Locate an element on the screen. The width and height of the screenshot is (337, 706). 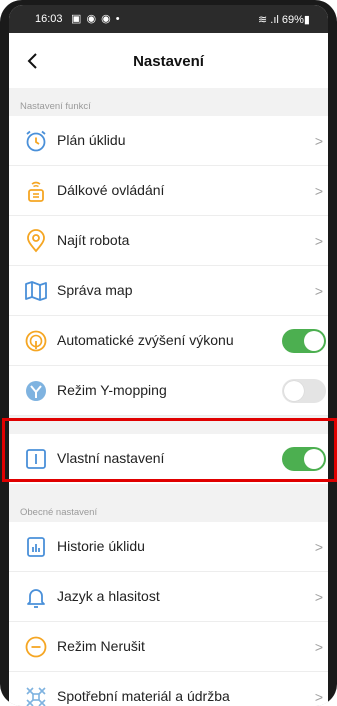
section-header-functions: Nastavení funkcí is located at coordinates (55, 106).